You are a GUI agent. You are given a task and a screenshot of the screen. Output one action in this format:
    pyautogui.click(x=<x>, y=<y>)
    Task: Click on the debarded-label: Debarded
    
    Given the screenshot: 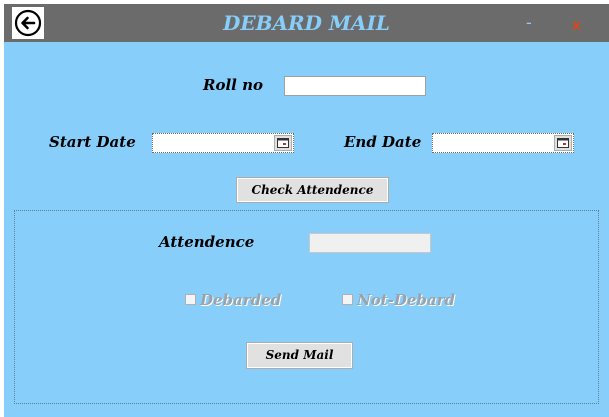 What is the action you would take?
    pyautogui.click(x=241, y=300)
    